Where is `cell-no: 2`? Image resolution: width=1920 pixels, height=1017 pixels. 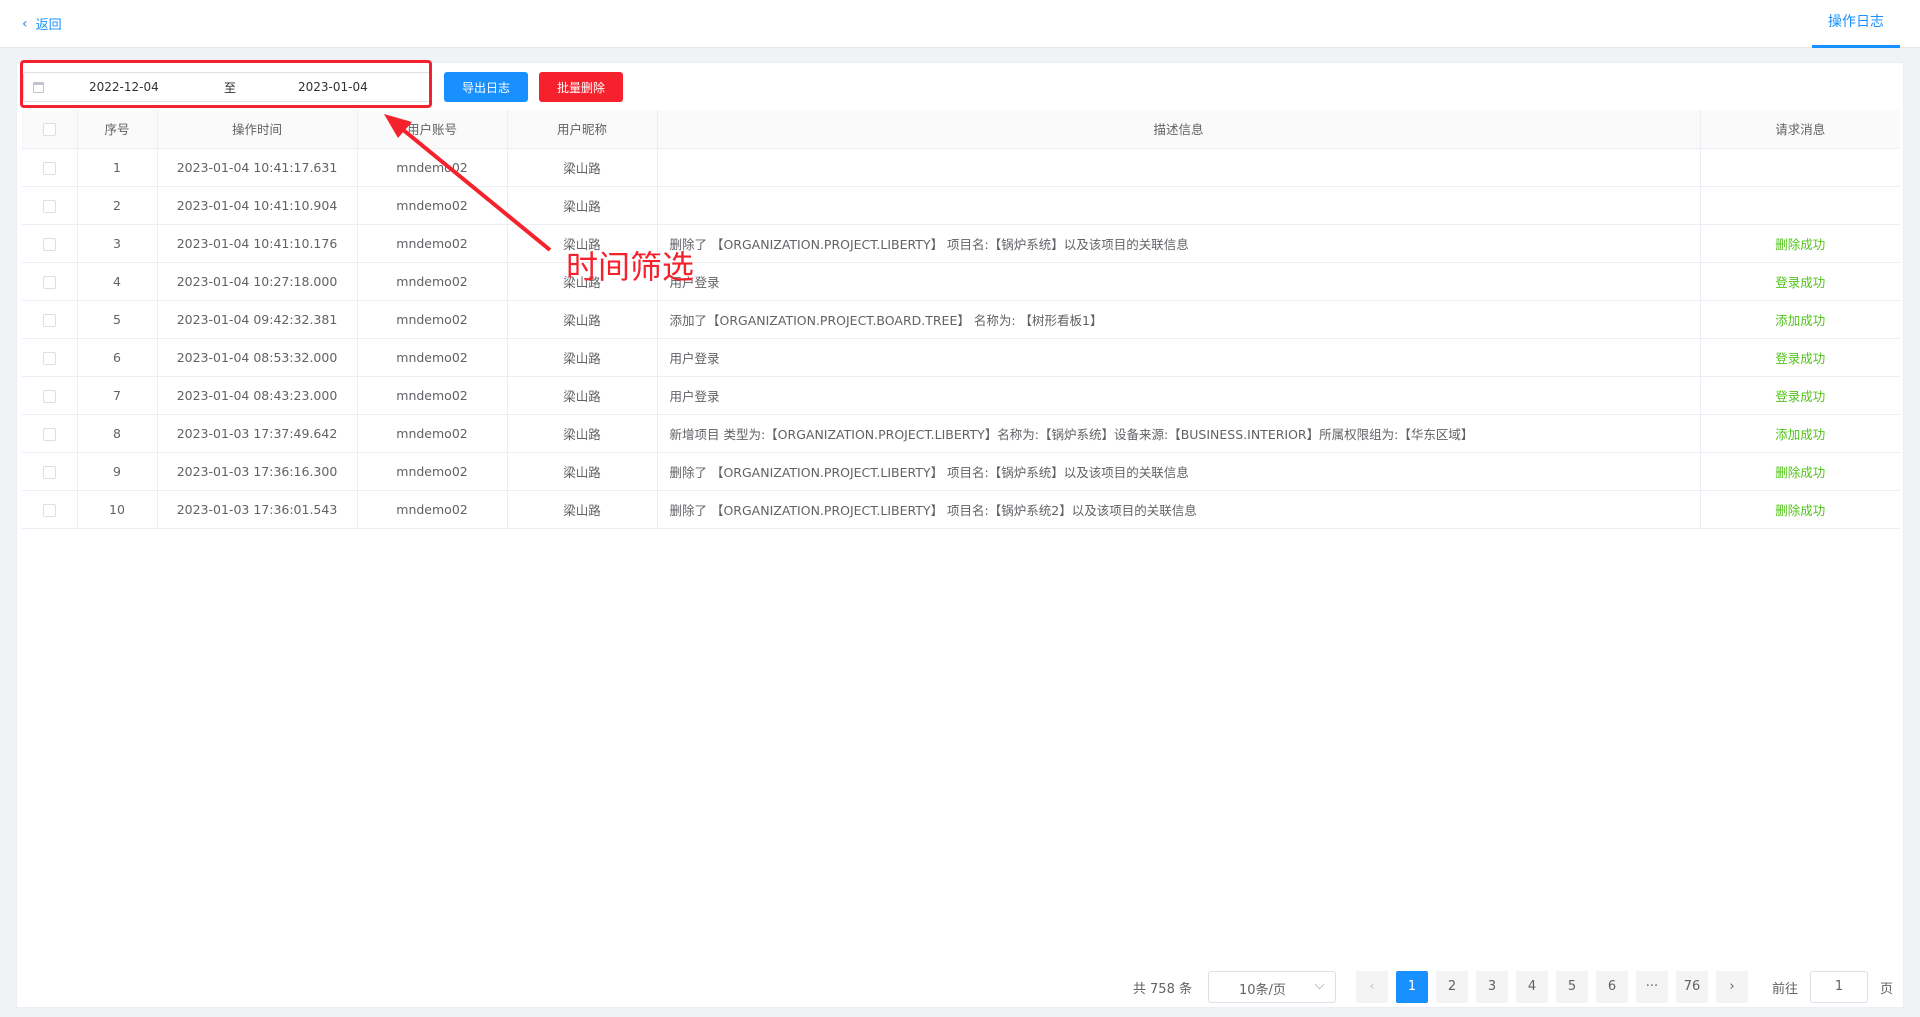
cell-no: 2 is located at coordinates (117, 205).